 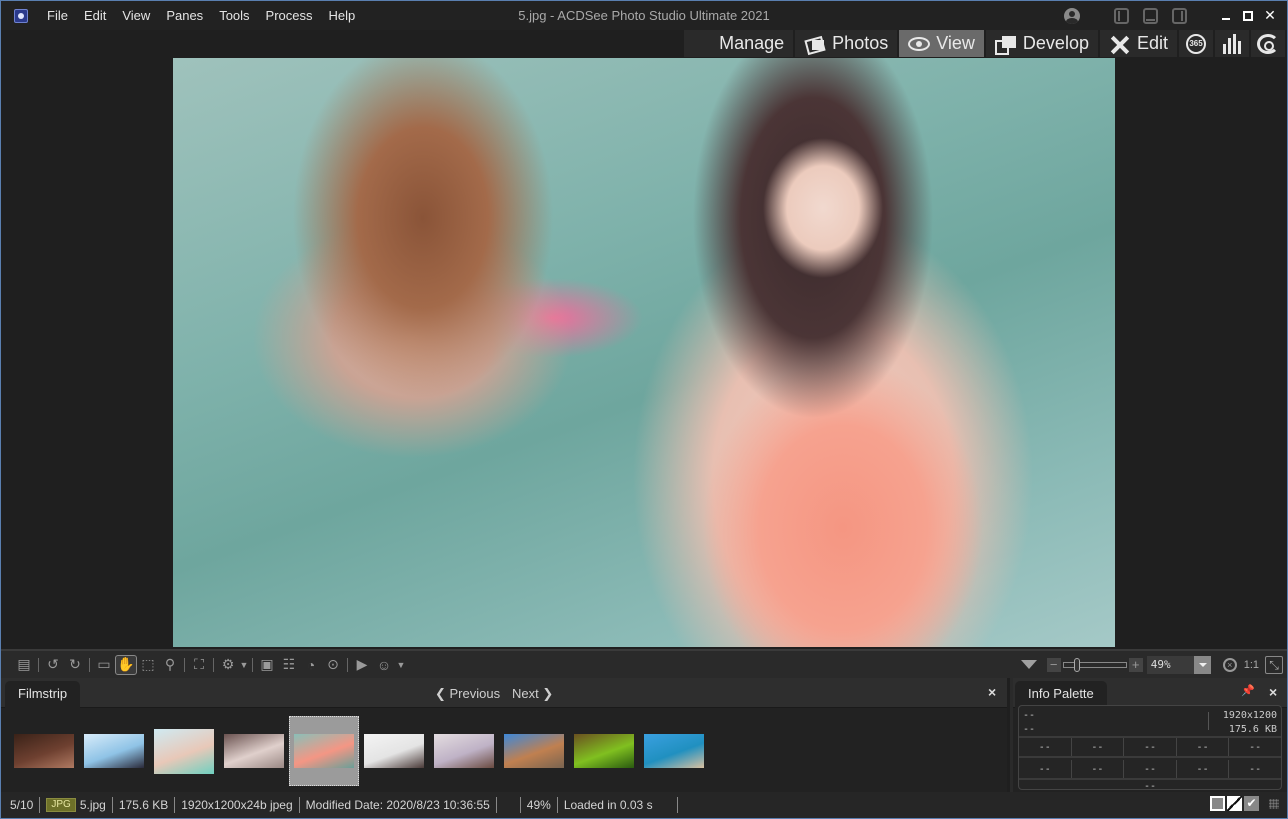 I want to click on mode-tab-manage: Manage, so click(x=739, y=43).